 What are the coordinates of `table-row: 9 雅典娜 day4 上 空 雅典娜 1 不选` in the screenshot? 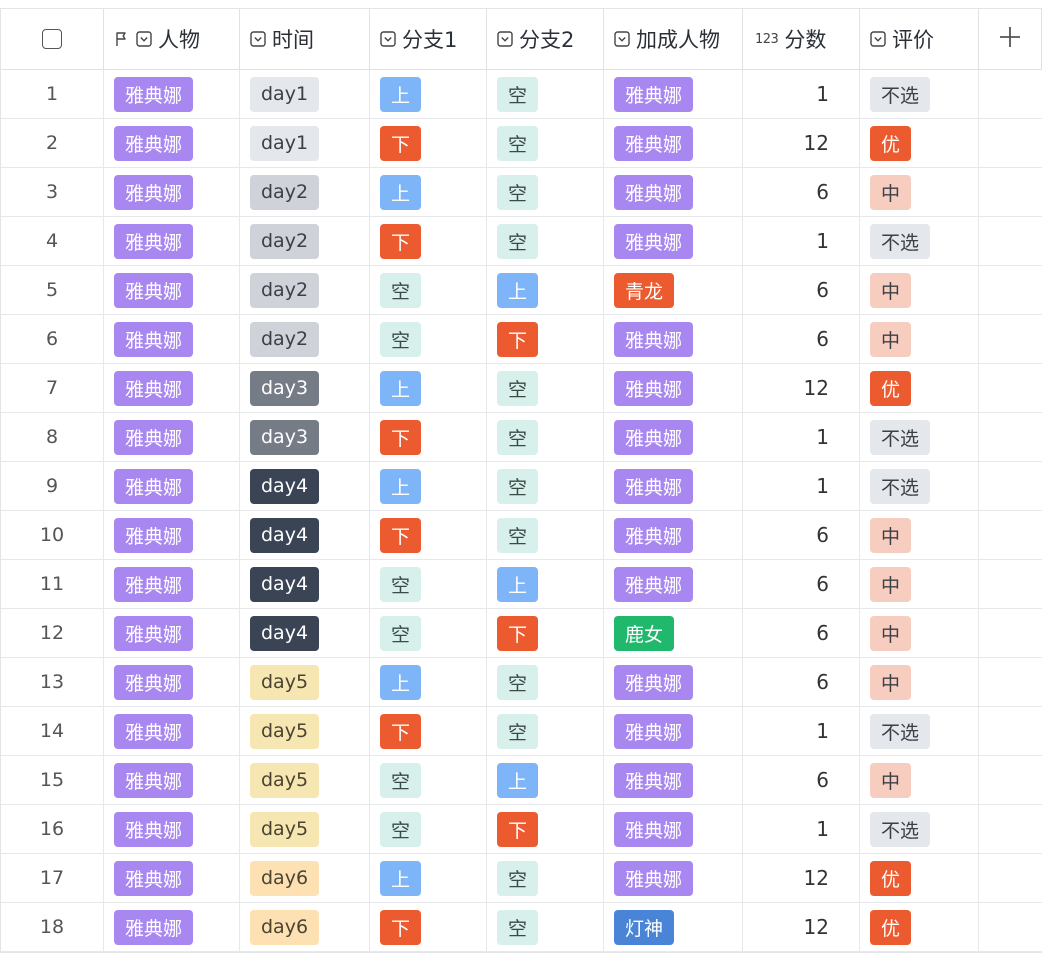 It's located at (521, 486).